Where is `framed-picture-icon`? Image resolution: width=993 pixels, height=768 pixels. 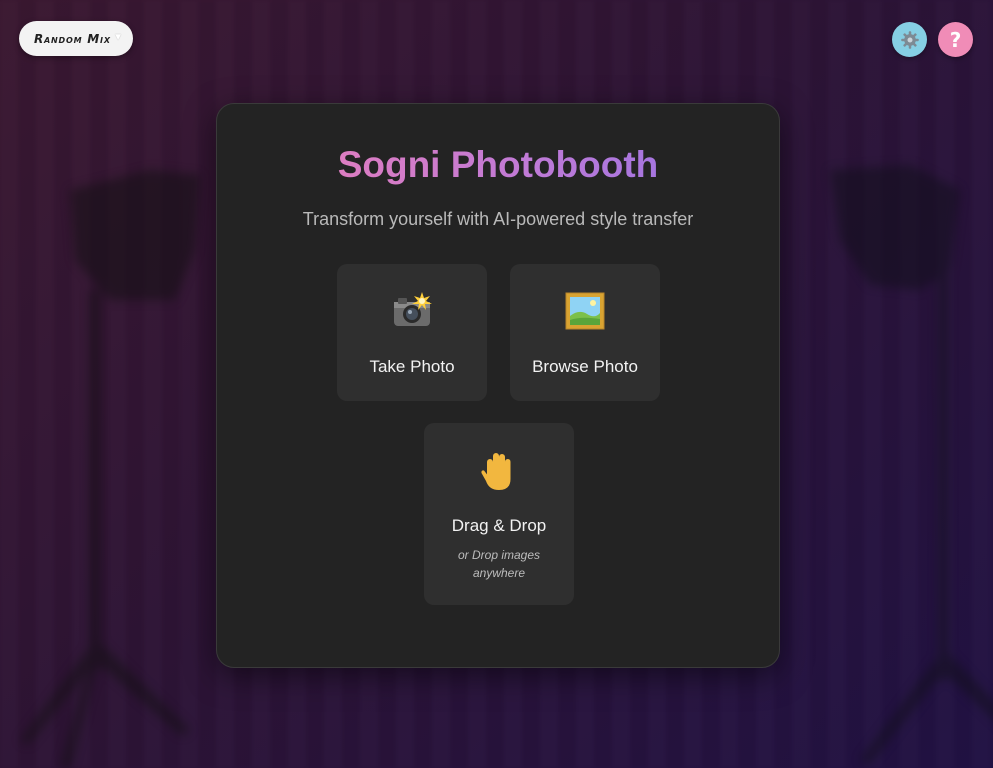
framed-picture-icon is located at coordinates (585, 311).